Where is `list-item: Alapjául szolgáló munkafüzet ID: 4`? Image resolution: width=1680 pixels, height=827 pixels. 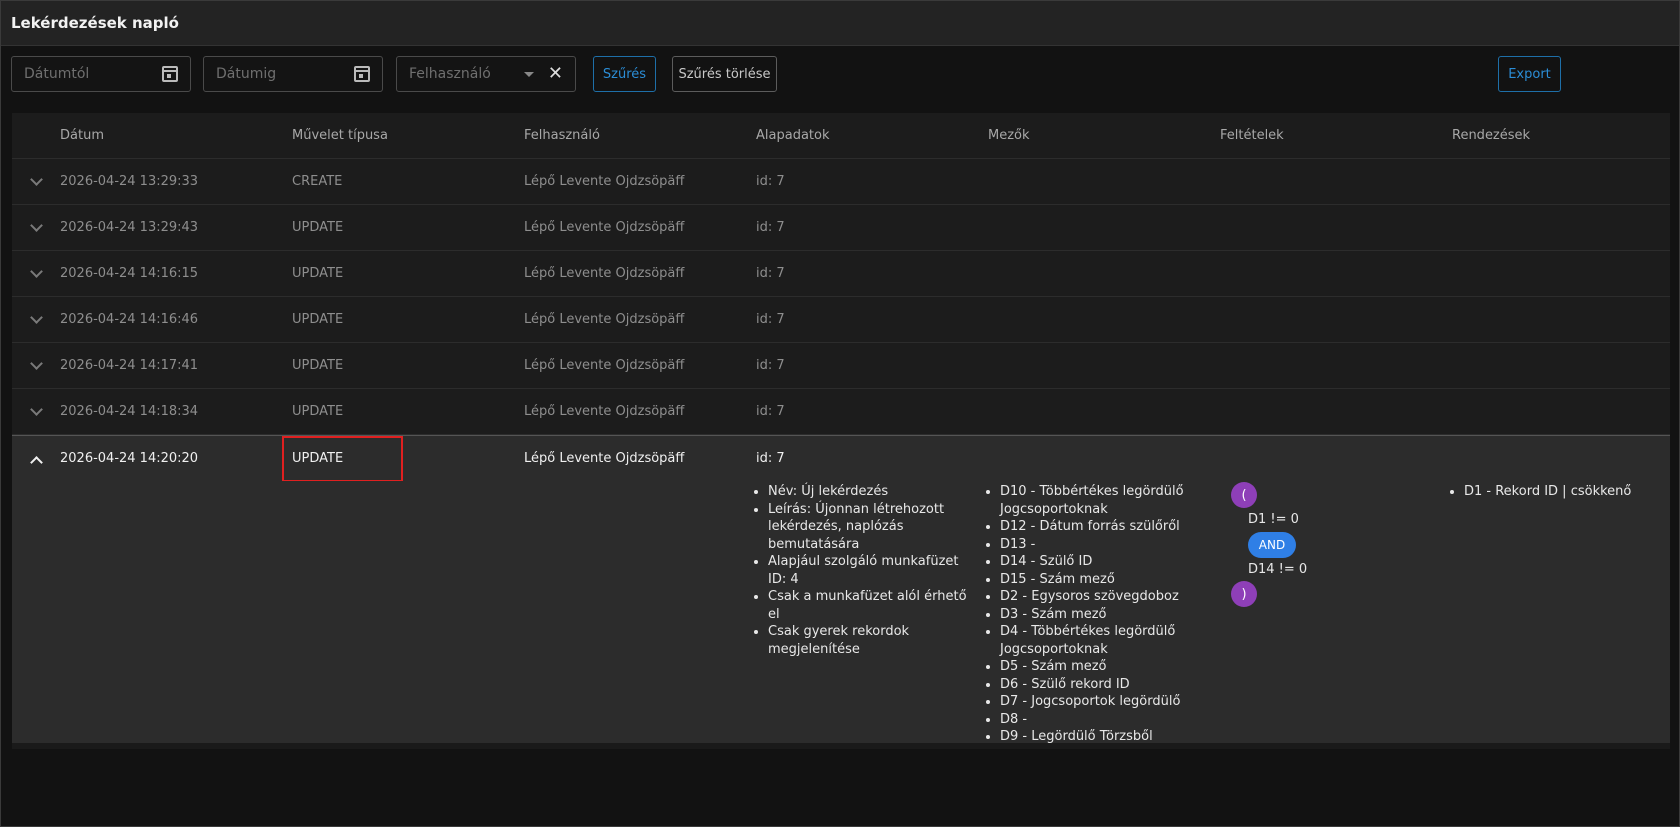 list-item: Alapjául szolgáló munkafüzet ID: 4 is located at coordinates (870, 570).